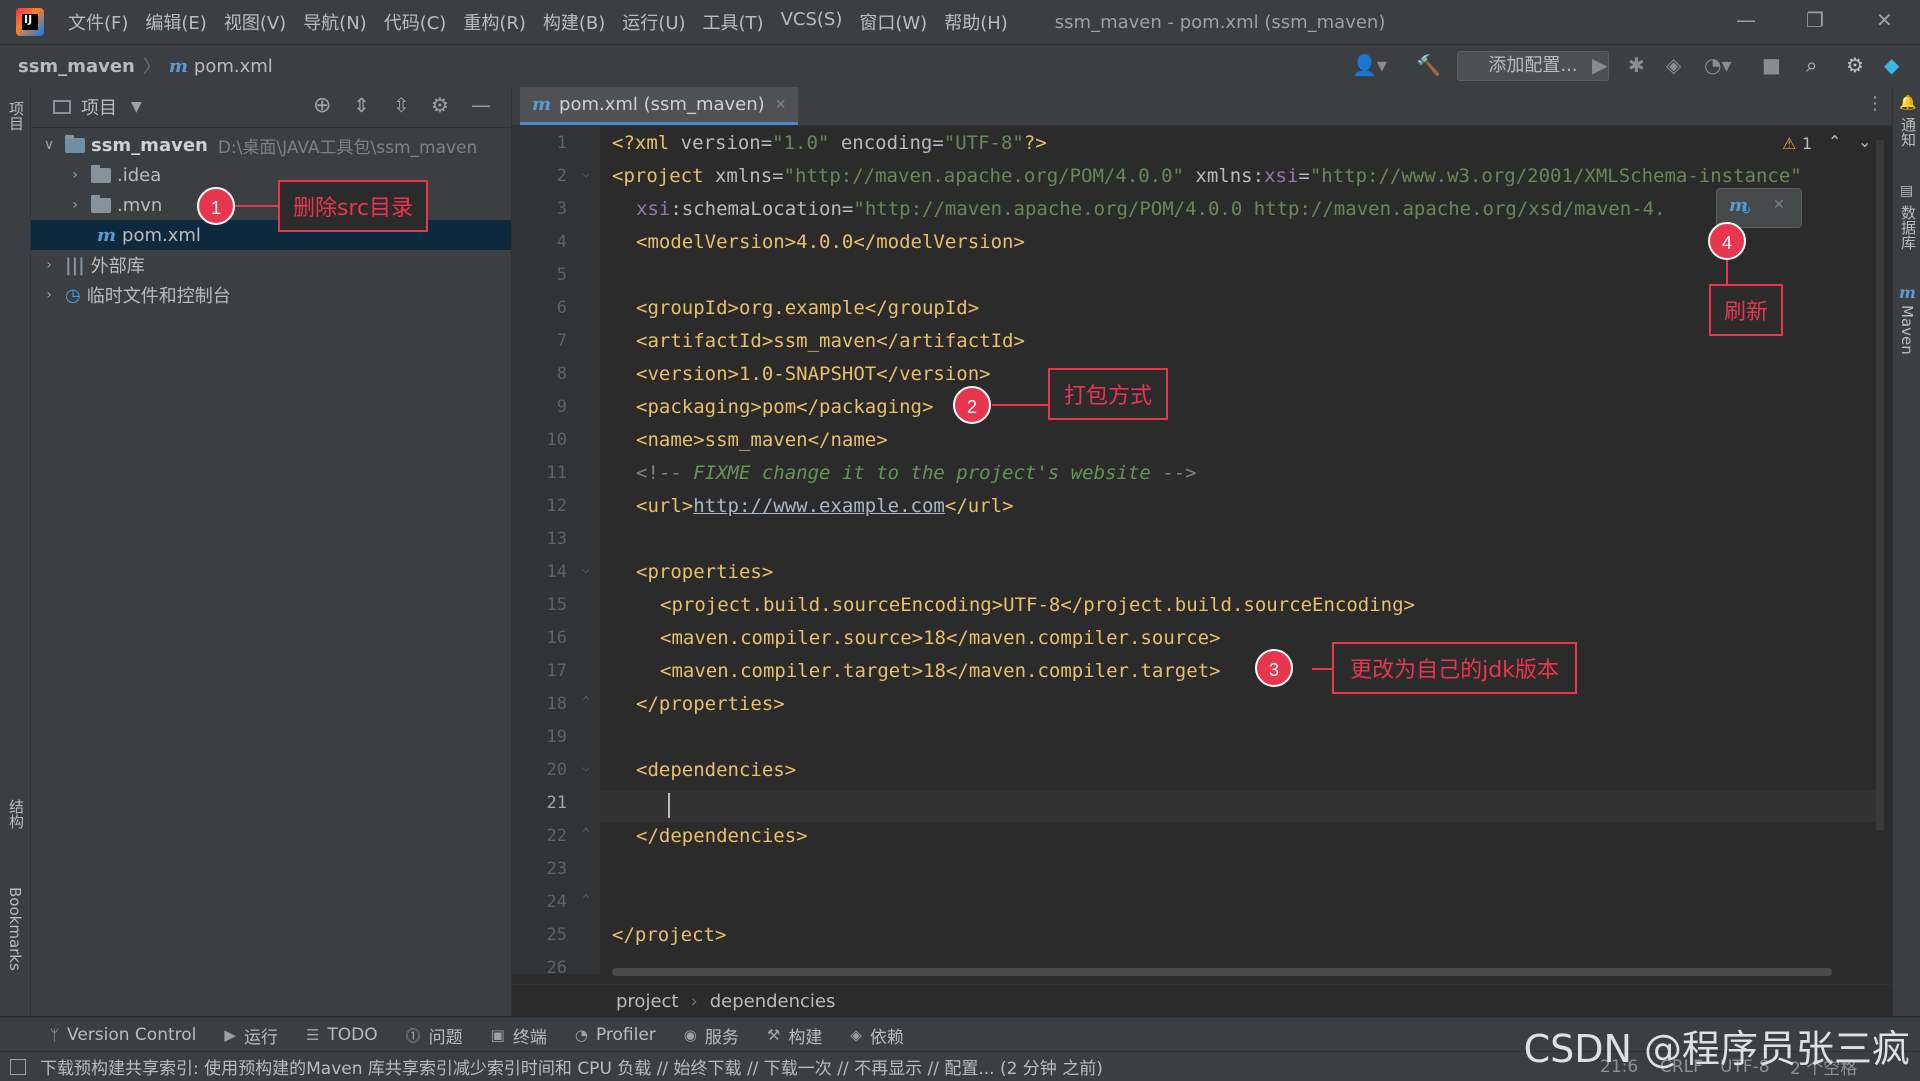 The height and width of the screenshot is (1081, 1920). Describe the element at coordinates (322, 105) in the screenshot. I see `locate-file-icon: ⊕` at that location.